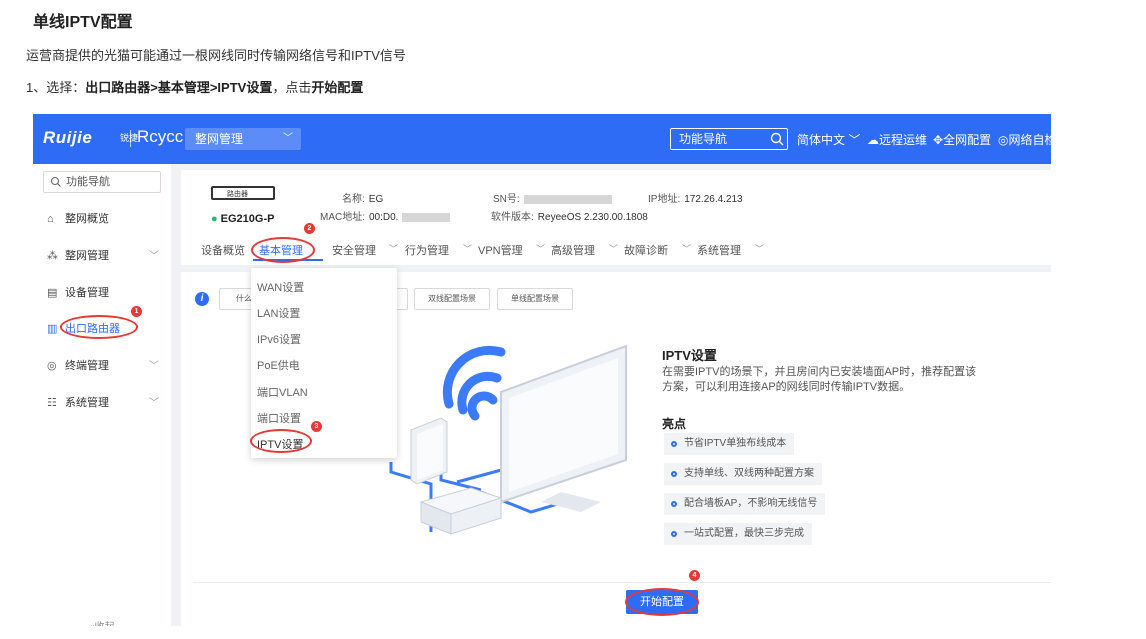  I want to click on step-marker-1: 1, so click(136, 311).